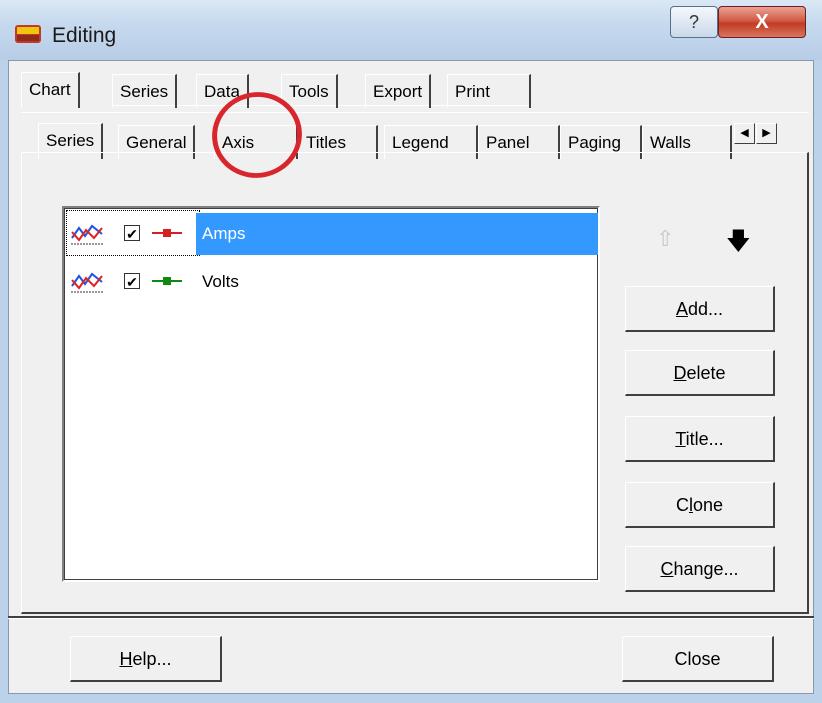 This screenshot has width=822, height=703. What do you see at coordinates (332, 281) in the screenshot?
I see `series-list-item-volts: ✔ Volts` at bounding box center [332, 281].